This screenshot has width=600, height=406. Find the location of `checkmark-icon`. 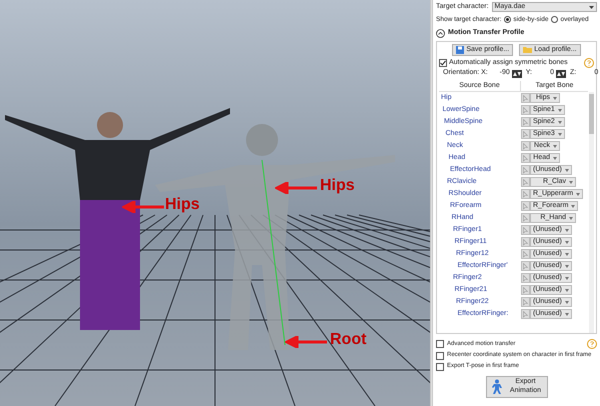

checkmark-icon is located at coordinates (443, 63).